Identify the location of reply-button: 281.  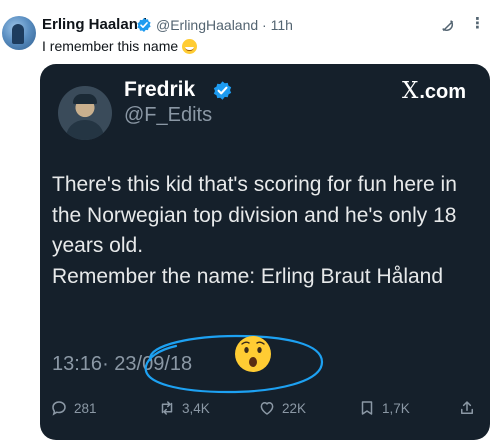
(73, 408).